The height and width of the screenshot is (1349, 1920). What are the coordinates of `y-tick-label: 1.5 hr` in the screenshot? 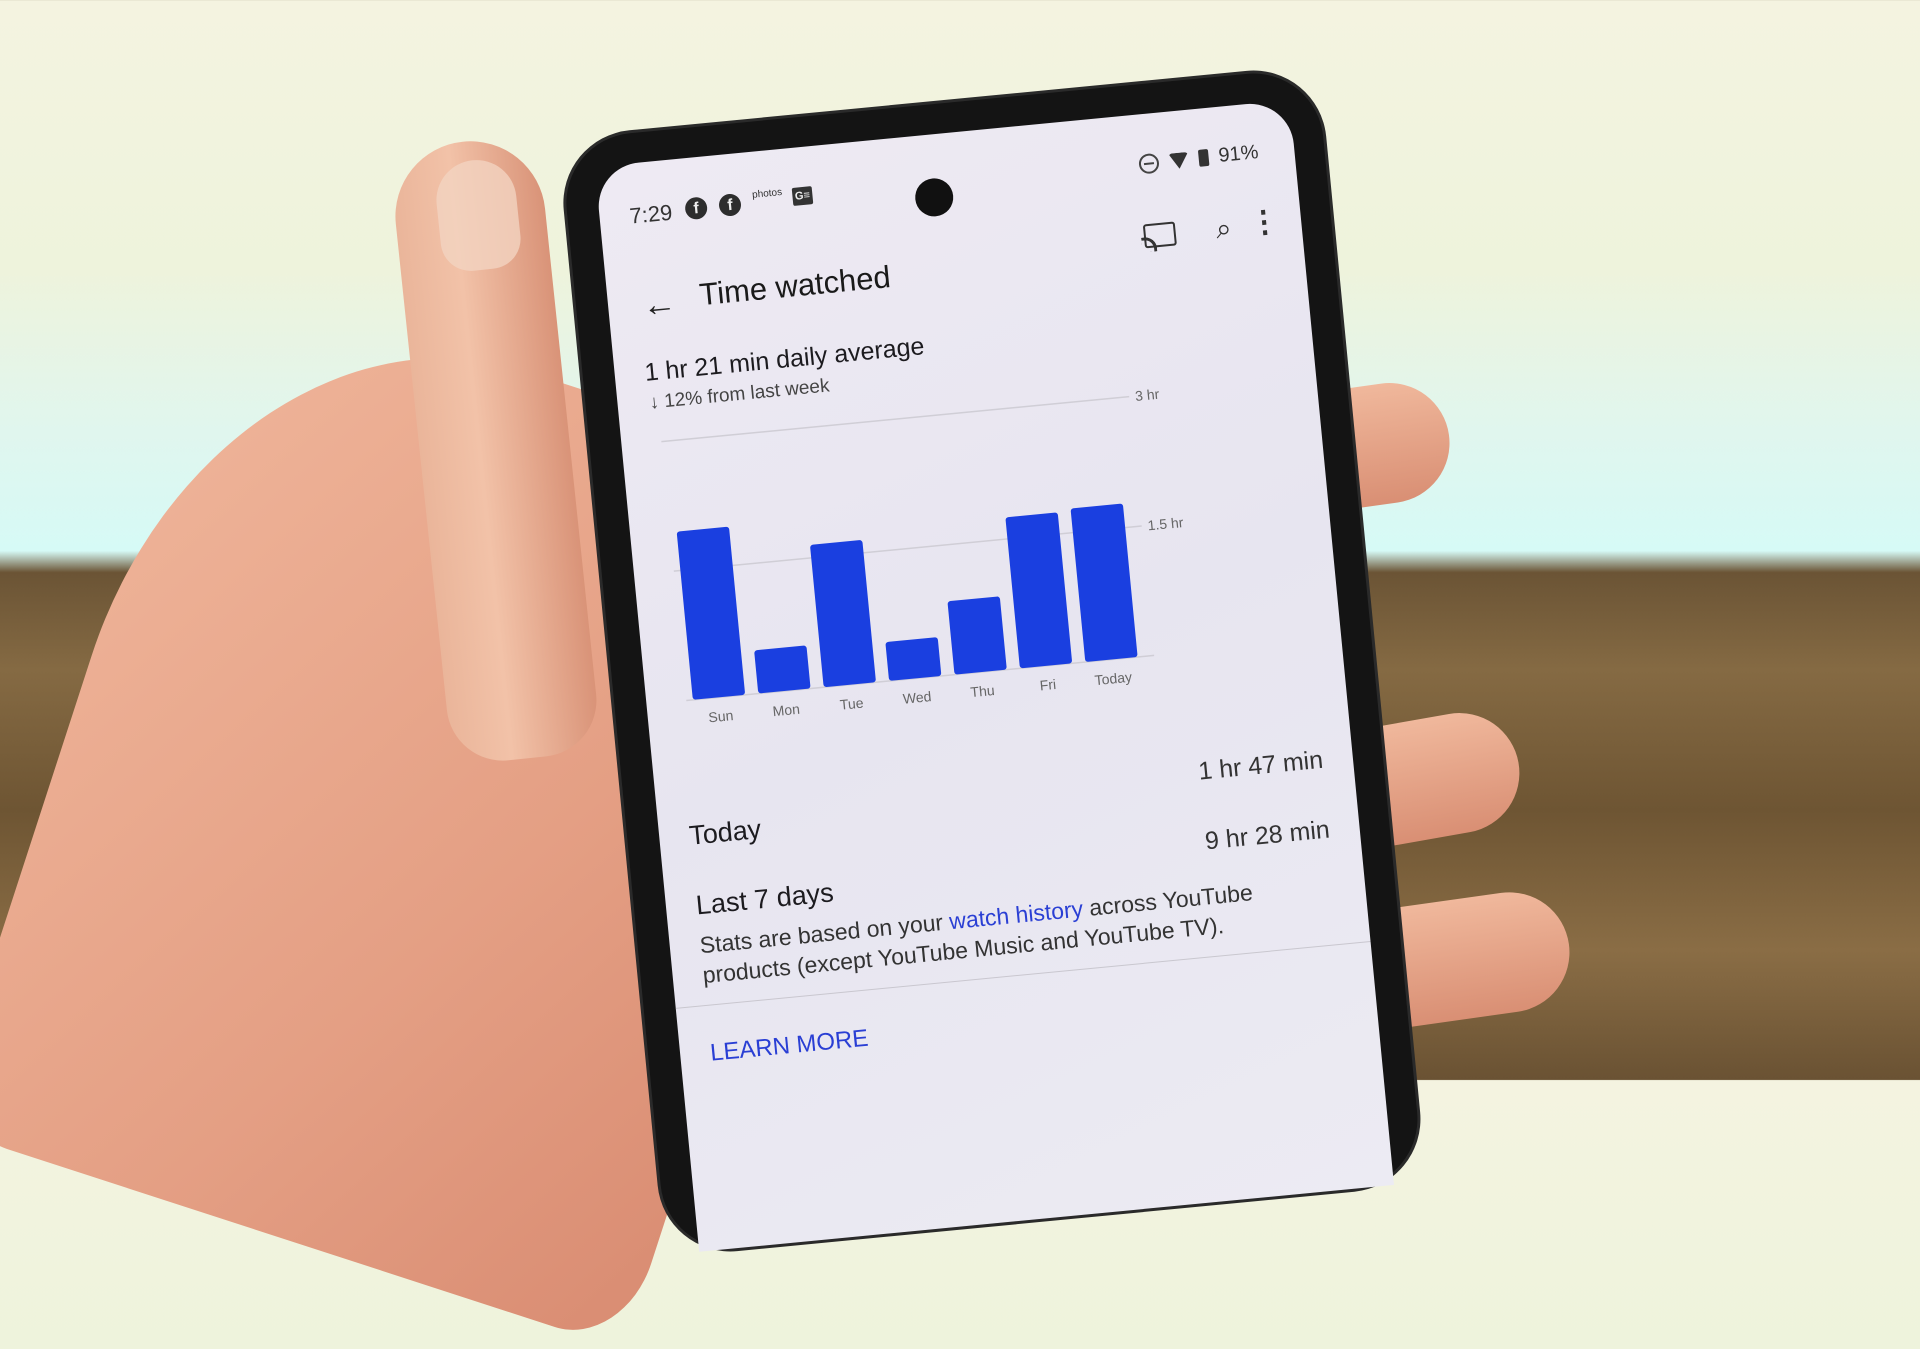 It's located at (1166, 523).